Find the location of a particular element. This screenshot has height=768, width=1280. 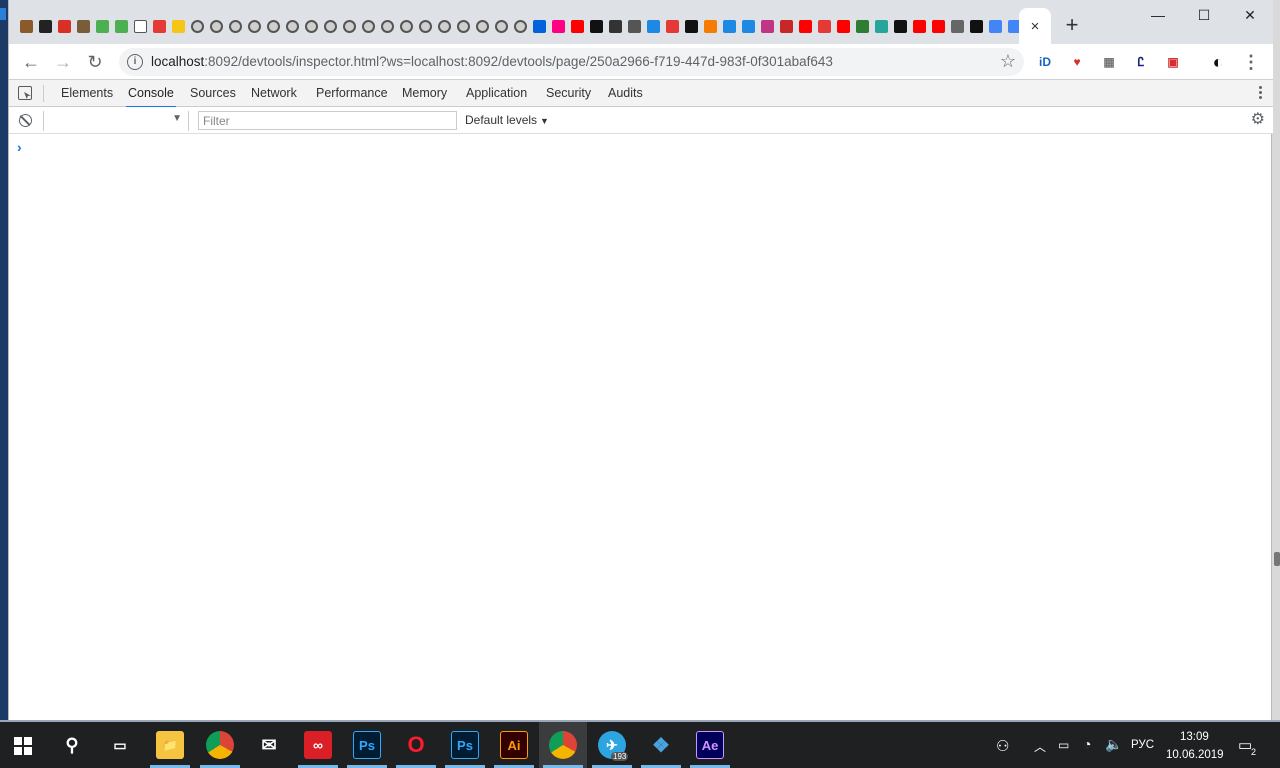

minimize-button: — is located at coordinates (1158, 15).